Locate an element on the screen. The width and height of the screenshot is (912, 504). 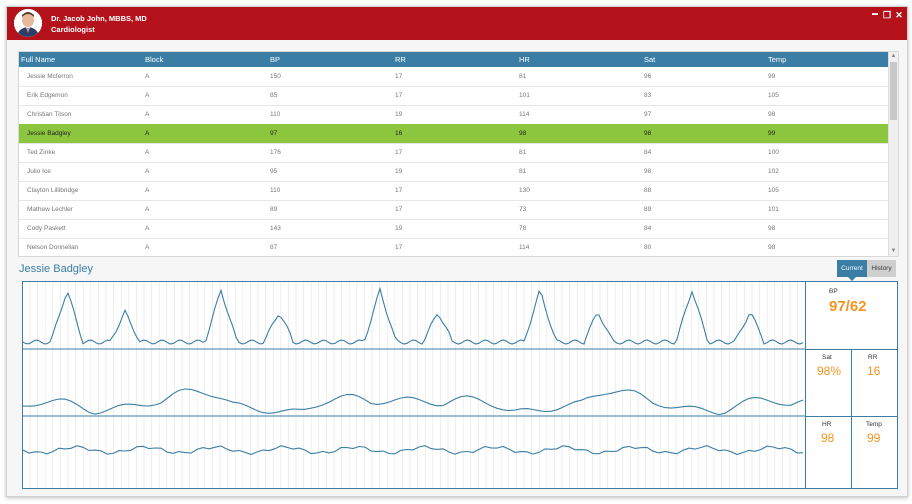
table-cell: 105 is located at coordinates (773, 190).